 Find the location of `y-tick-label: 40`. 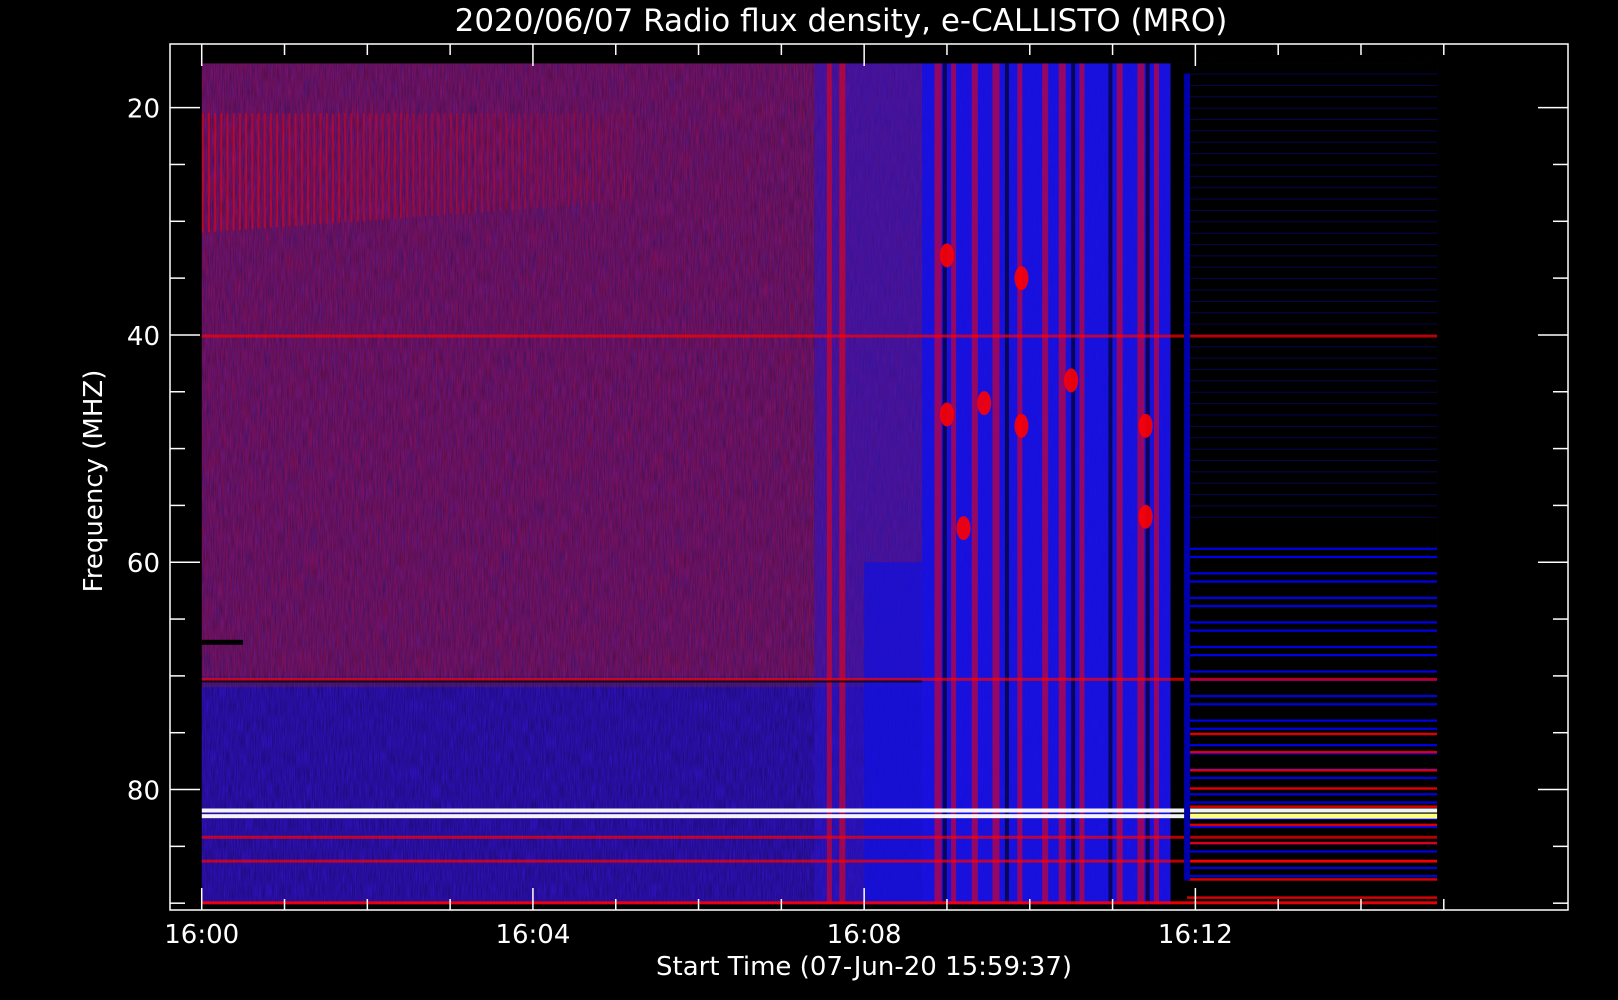

y-tick-label: 40 is located at coordinates (143, 337).